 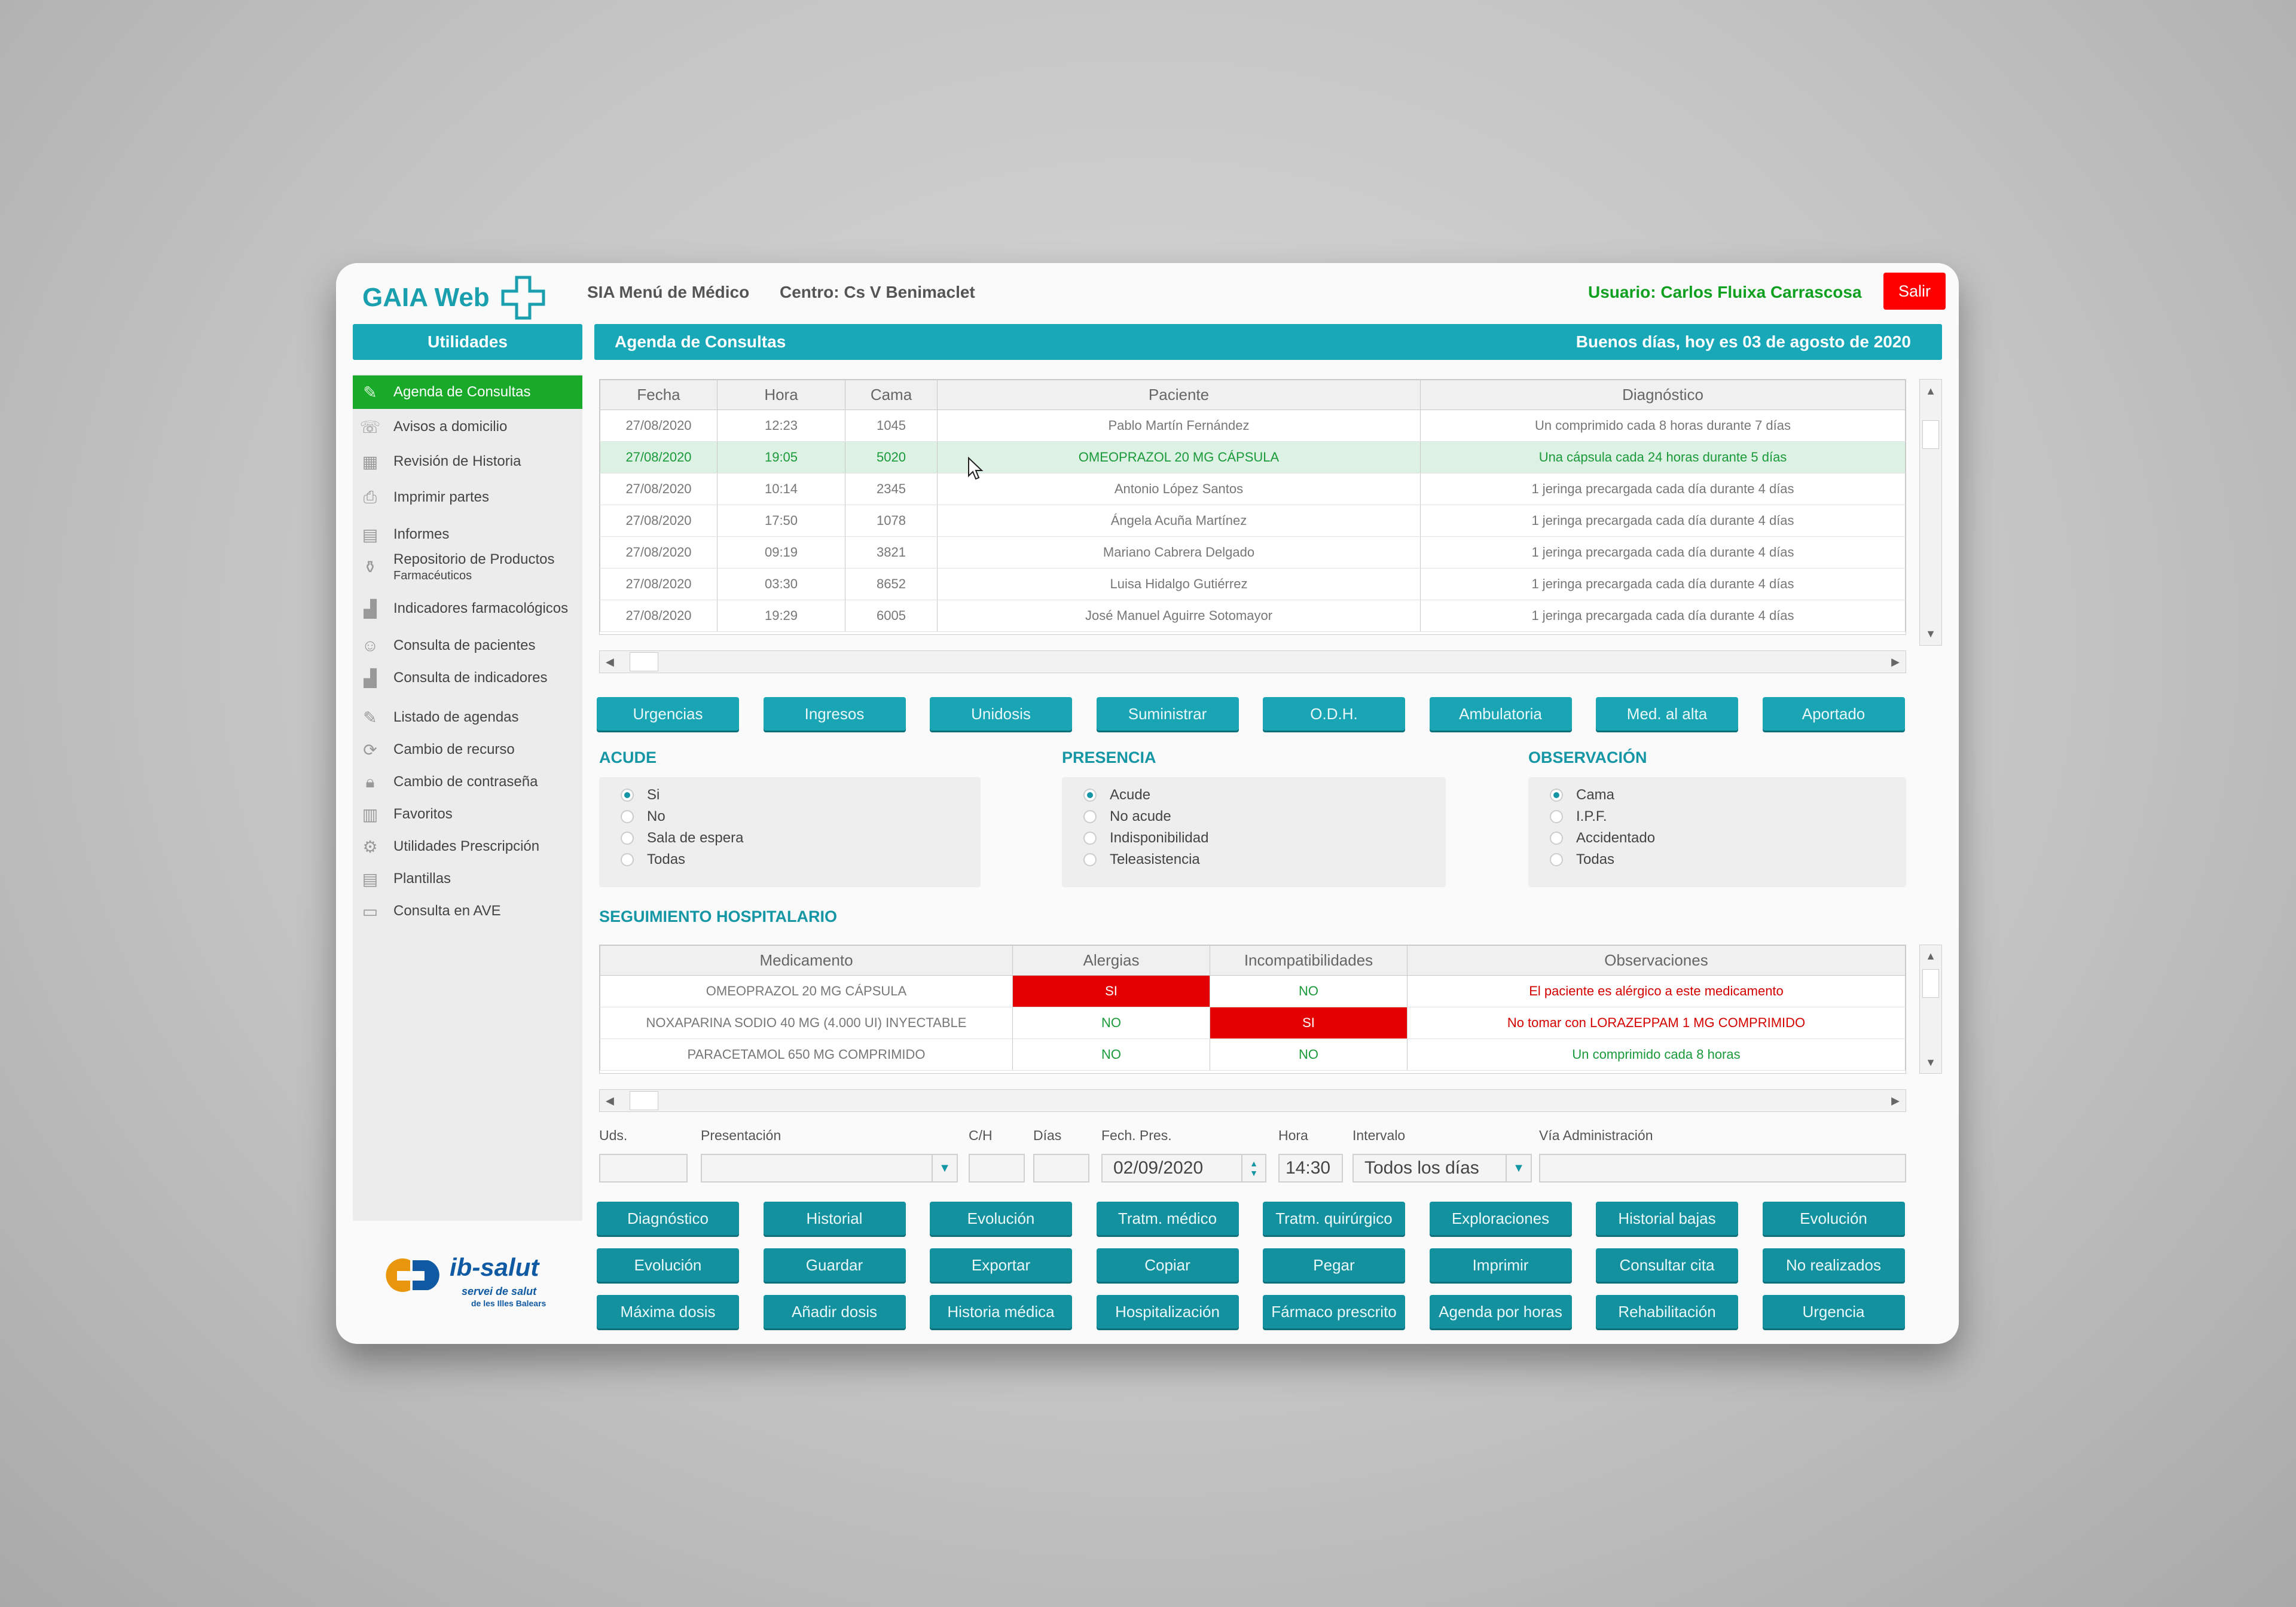 What do you see at coordinates (1930, 1062) in the screenshot?
I see `scroll-down-icon: ▼` at bounding box center [1930, 1062].